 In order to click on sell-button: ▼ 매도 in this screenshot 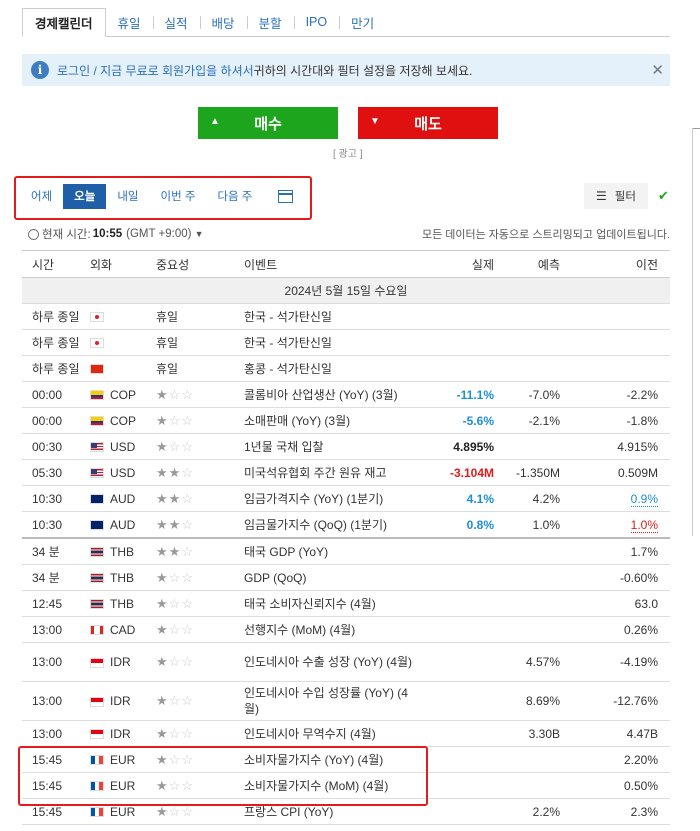, I will do `click(428, 123)`.